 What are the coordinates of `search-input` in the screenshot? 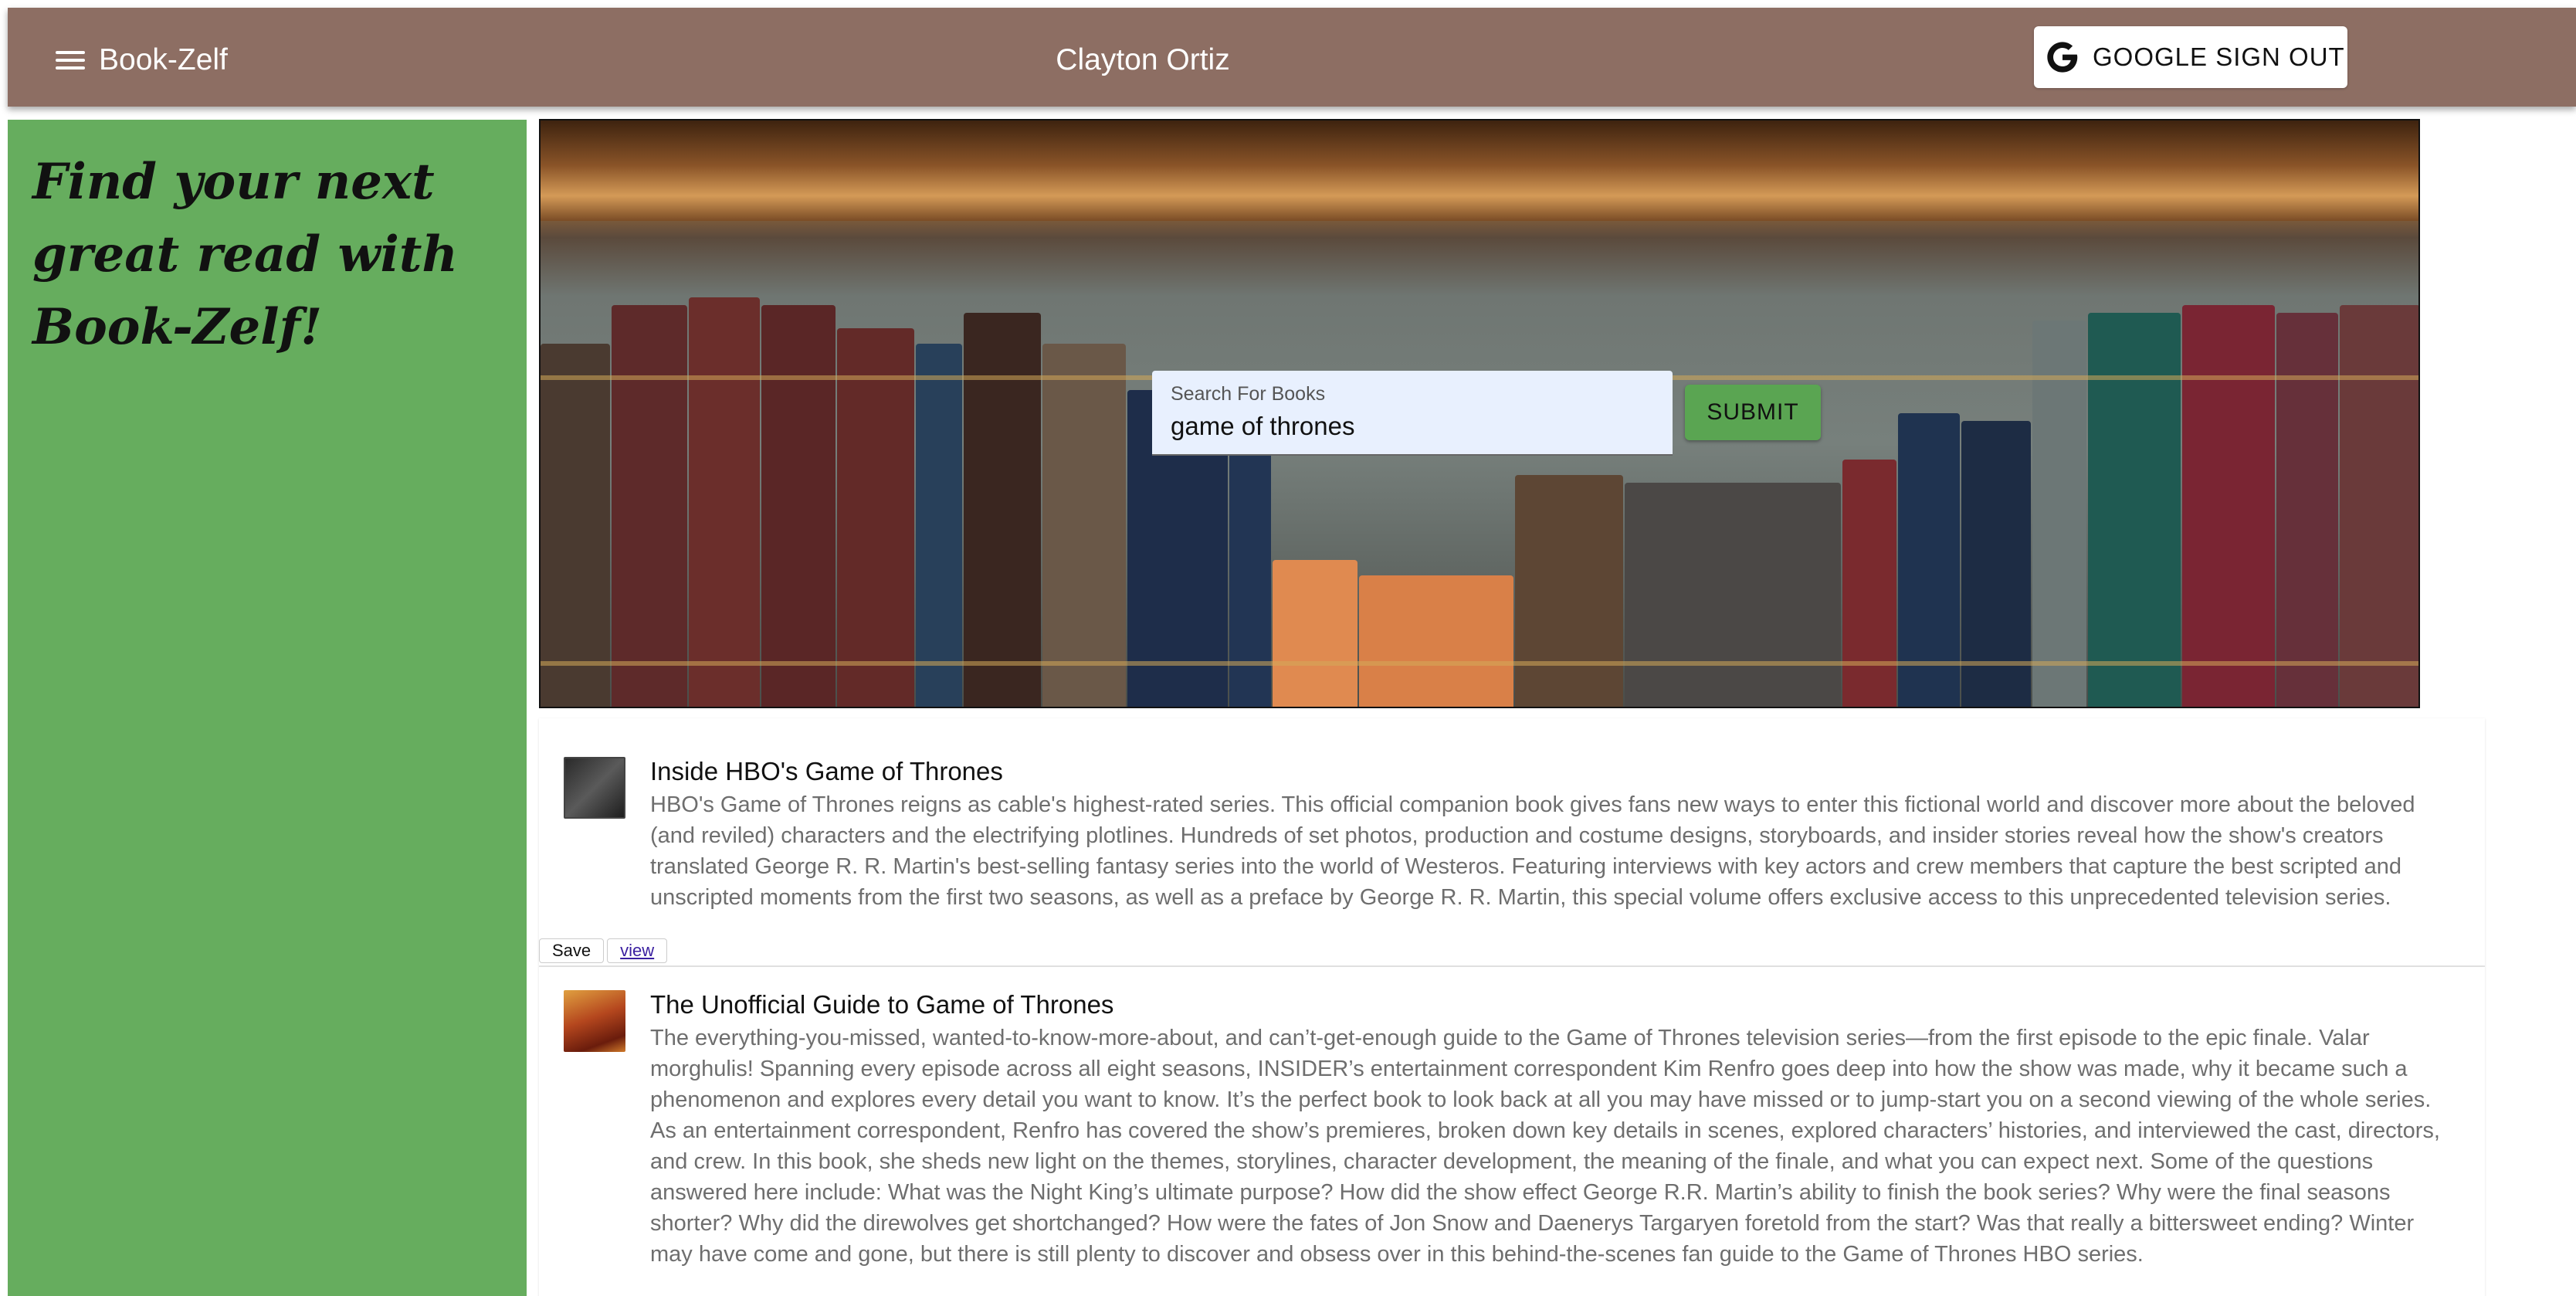 It's located at (1412, 426).